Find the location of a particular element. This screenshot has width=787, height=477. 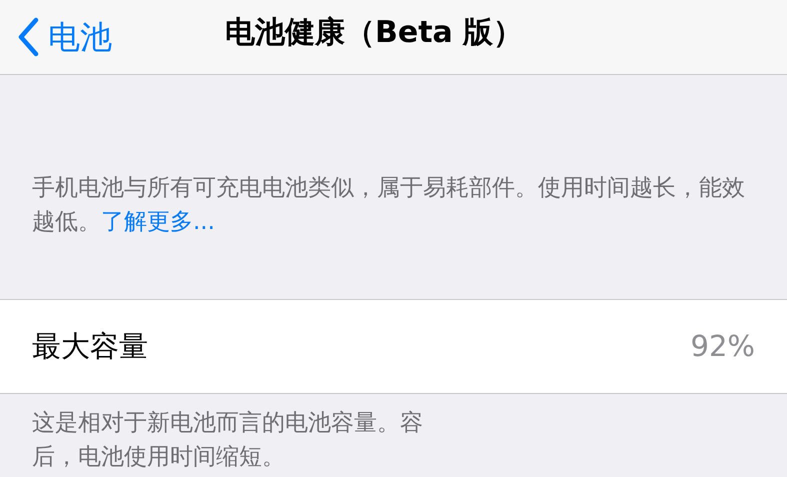

chevron-icon is located at coordinates (28, 37).